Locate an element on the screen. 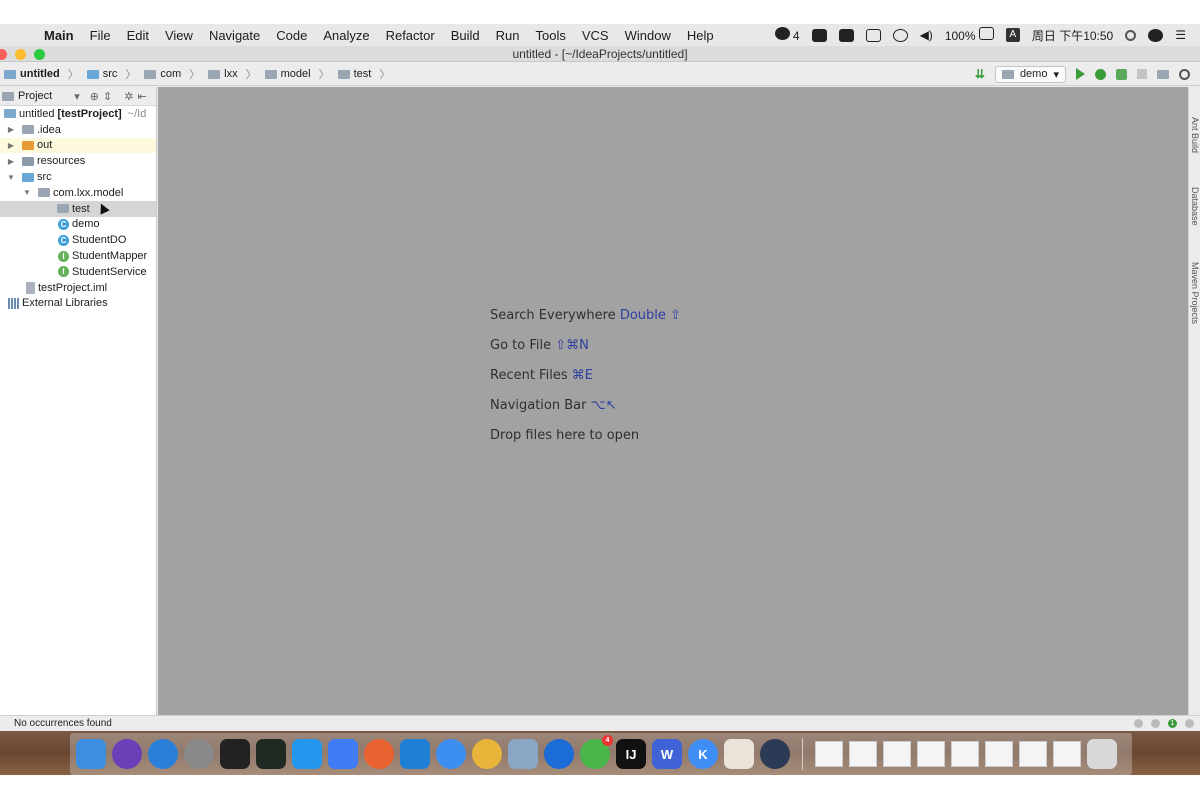 The height and width of the screenshot is (800, 1200). clock: 周日 下午10:50 is located at coordinates (1072, 35).